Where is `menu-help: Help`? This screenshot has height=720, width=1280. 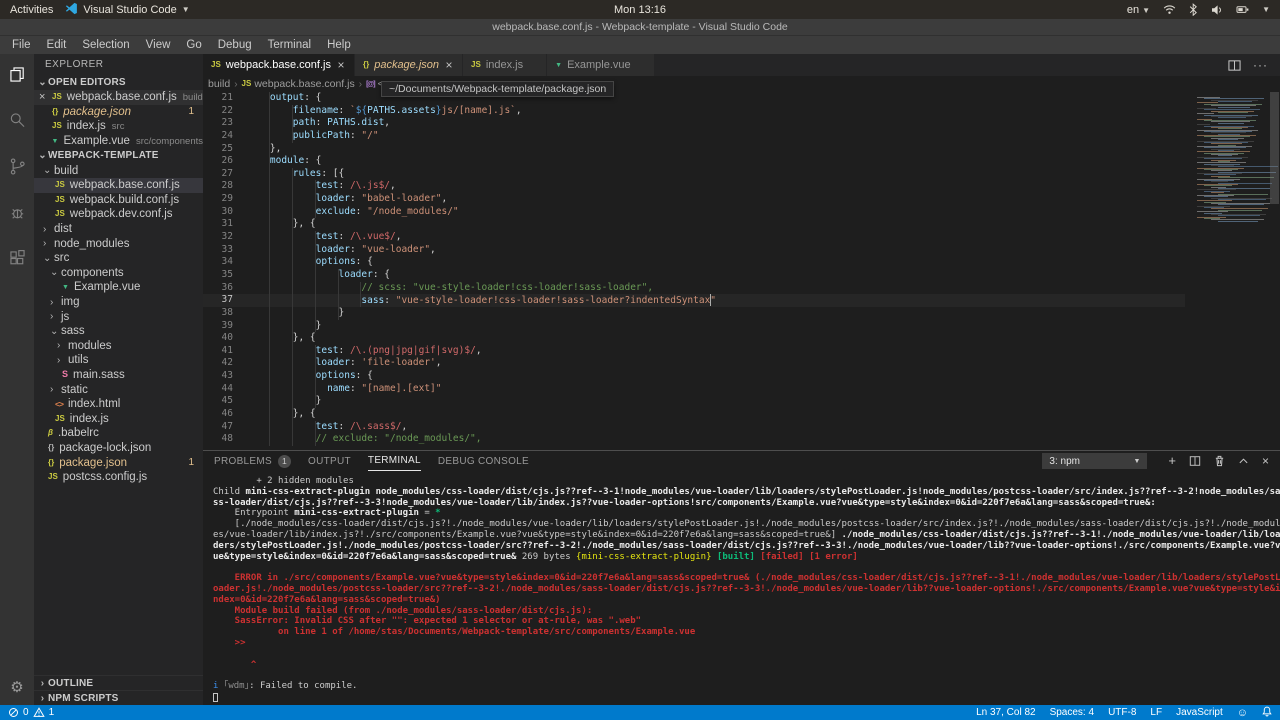
menu-help: Help is located at coordinates (339, 45).